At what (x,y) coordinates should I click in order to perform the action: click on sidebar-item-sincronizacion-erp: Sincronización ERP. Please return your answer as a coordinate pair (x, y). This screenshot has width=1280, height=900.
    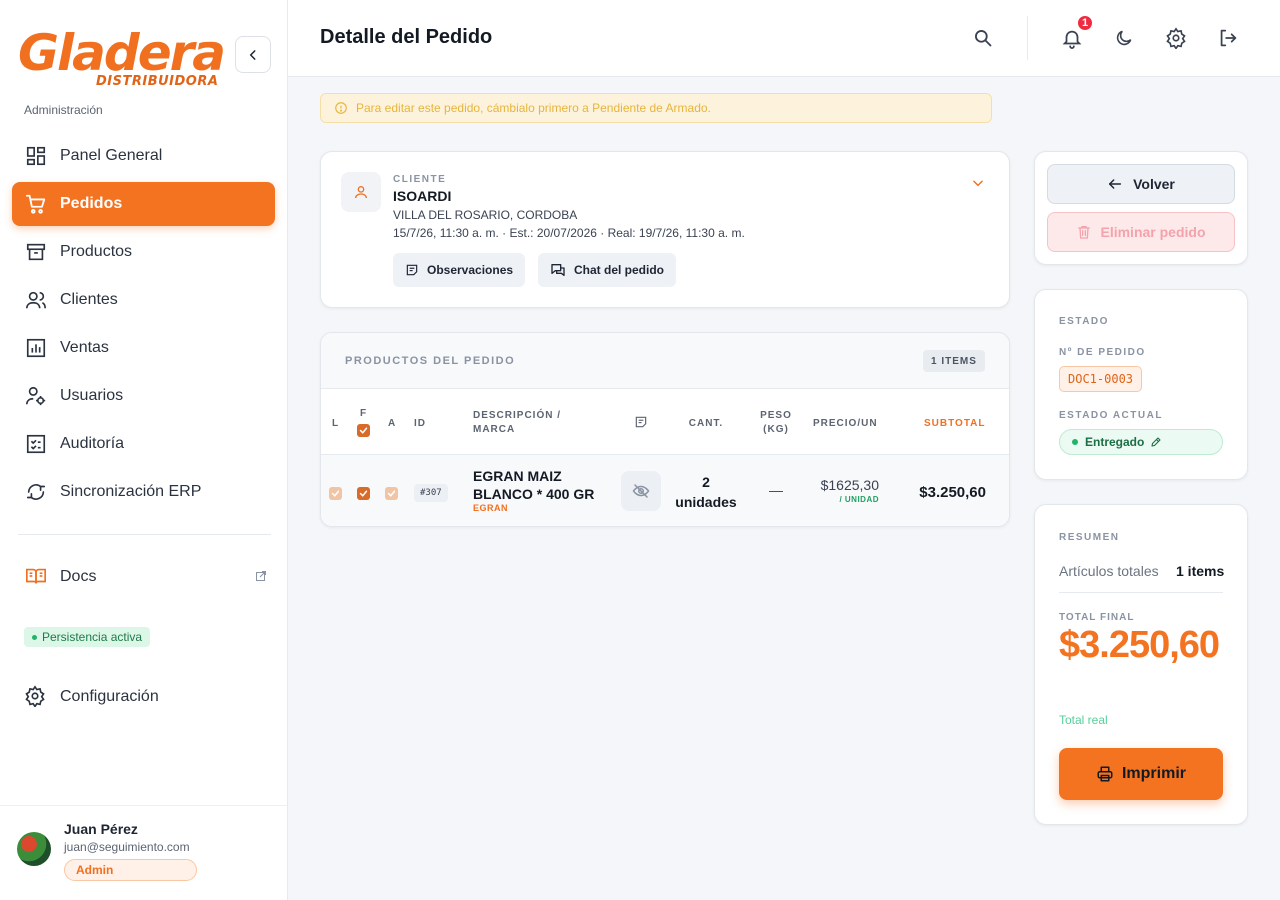
    Looking at the image, I should click on (143, 492).